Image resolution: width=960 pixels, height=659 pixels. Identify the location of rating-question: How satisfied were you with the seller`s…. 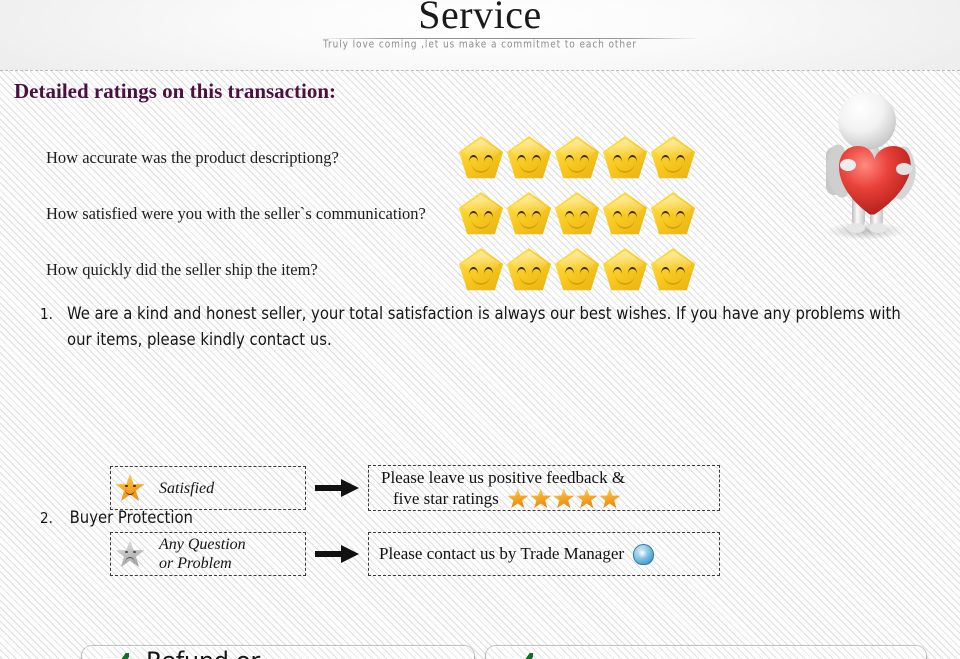
(236, 213).